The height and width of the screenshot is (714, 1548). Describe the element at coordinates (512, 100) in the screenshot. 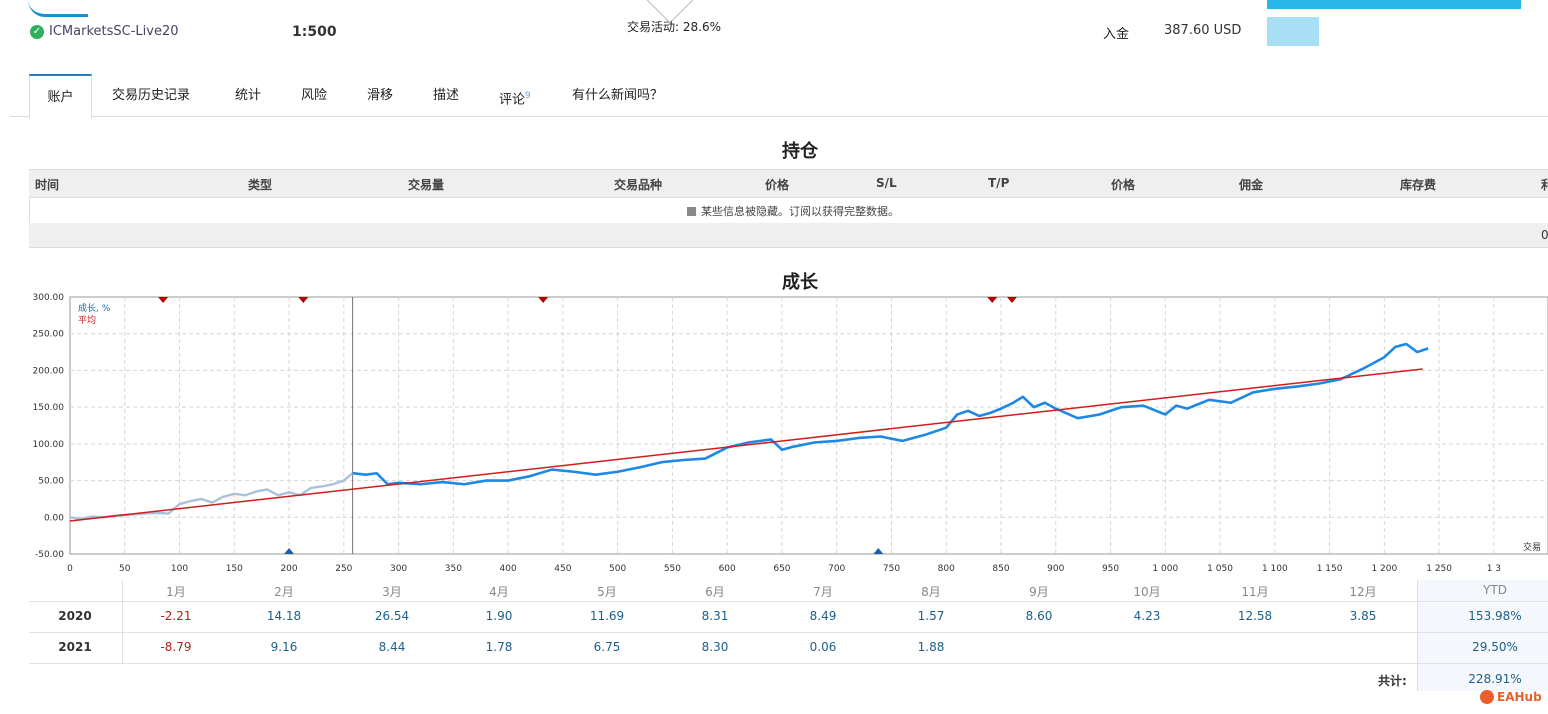

I see `tab-reviews-label: 评论` at that location.